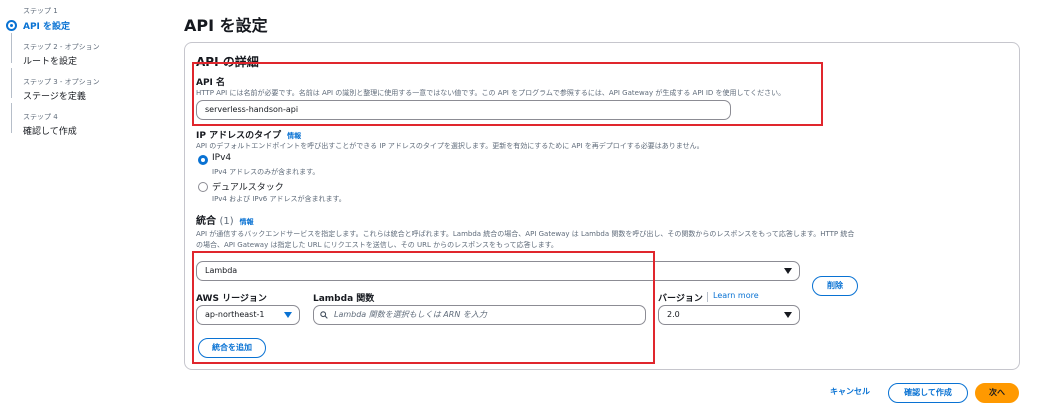 The width and height of the screenshot is (1048, 413). Describe the element at coordinates (231, 299) in the screenshot. I see `region-label: AWS リージョン` at that location.